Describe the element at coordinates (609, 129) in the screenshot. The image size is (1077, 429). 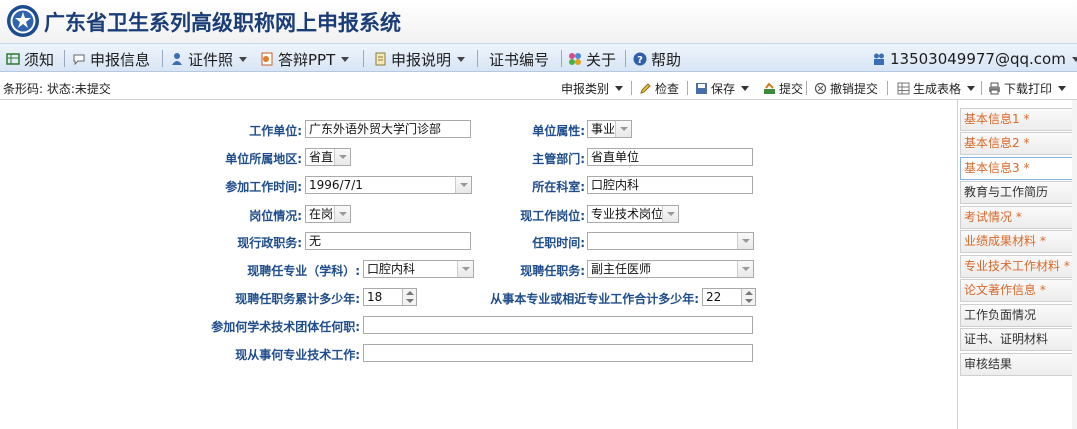
I see `unit-attribute-select: 事业` at that location.